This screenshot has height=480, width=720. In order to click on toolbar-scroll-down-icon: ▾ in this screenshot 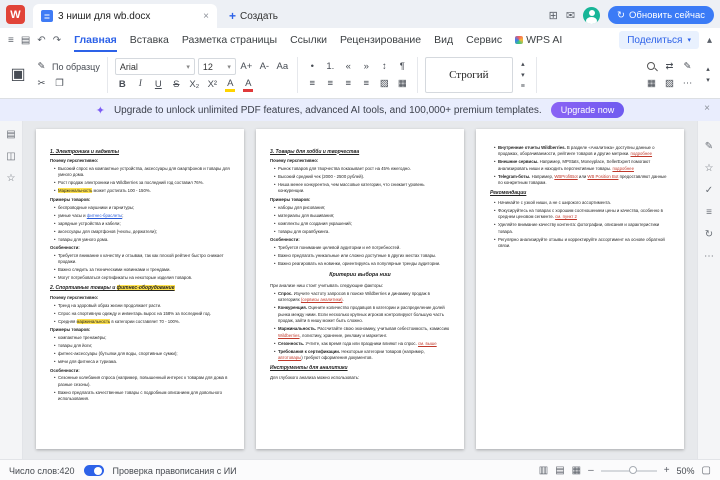, I will do `click(708, 81)`.